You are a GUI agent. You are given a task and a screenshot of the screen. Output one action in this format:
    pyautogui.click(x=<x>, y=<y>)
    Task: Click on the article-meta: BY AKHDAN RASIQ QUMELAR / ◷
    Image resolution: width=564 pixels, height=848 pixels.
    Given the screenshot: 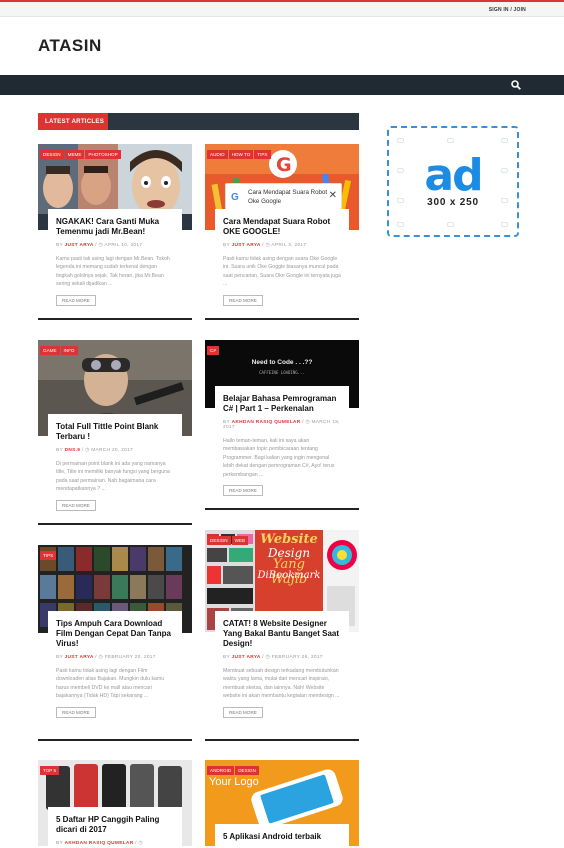 What is the action you would take?
    pyautogui.click(x=115, y=843)
    